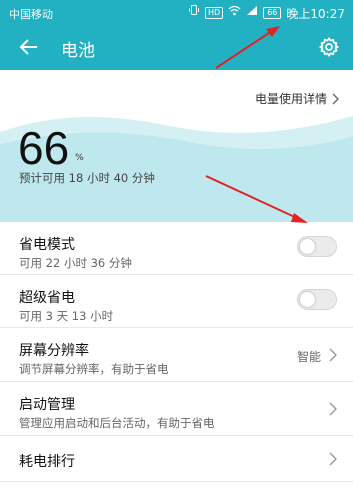 This screenshot has height=501, width=353. Describe the element at coordinates (44, 148) in the screenshot. I see `battery-percent-value: 66` at that location.